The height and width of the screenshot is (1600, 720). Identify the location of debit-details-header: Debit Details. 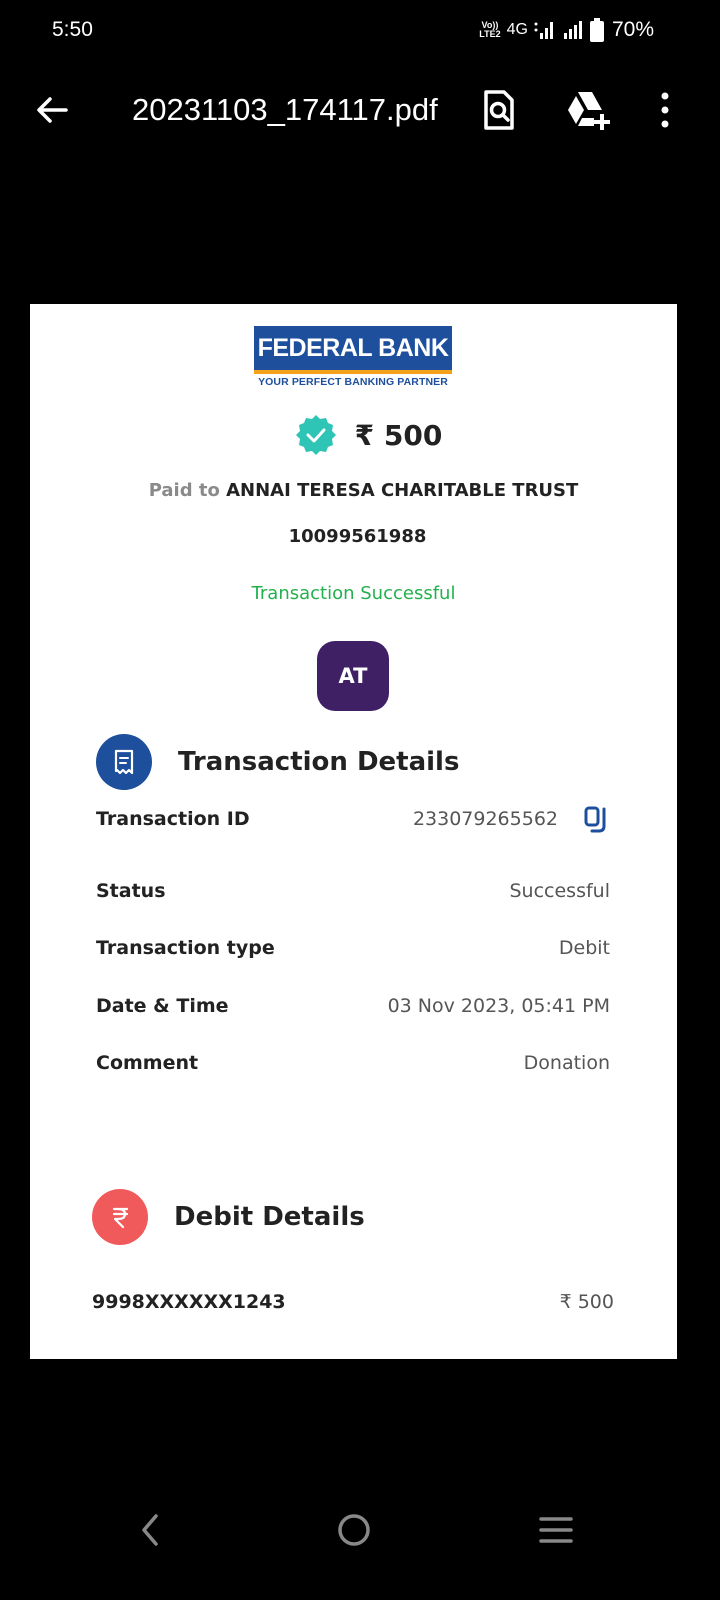
(228, 1217).